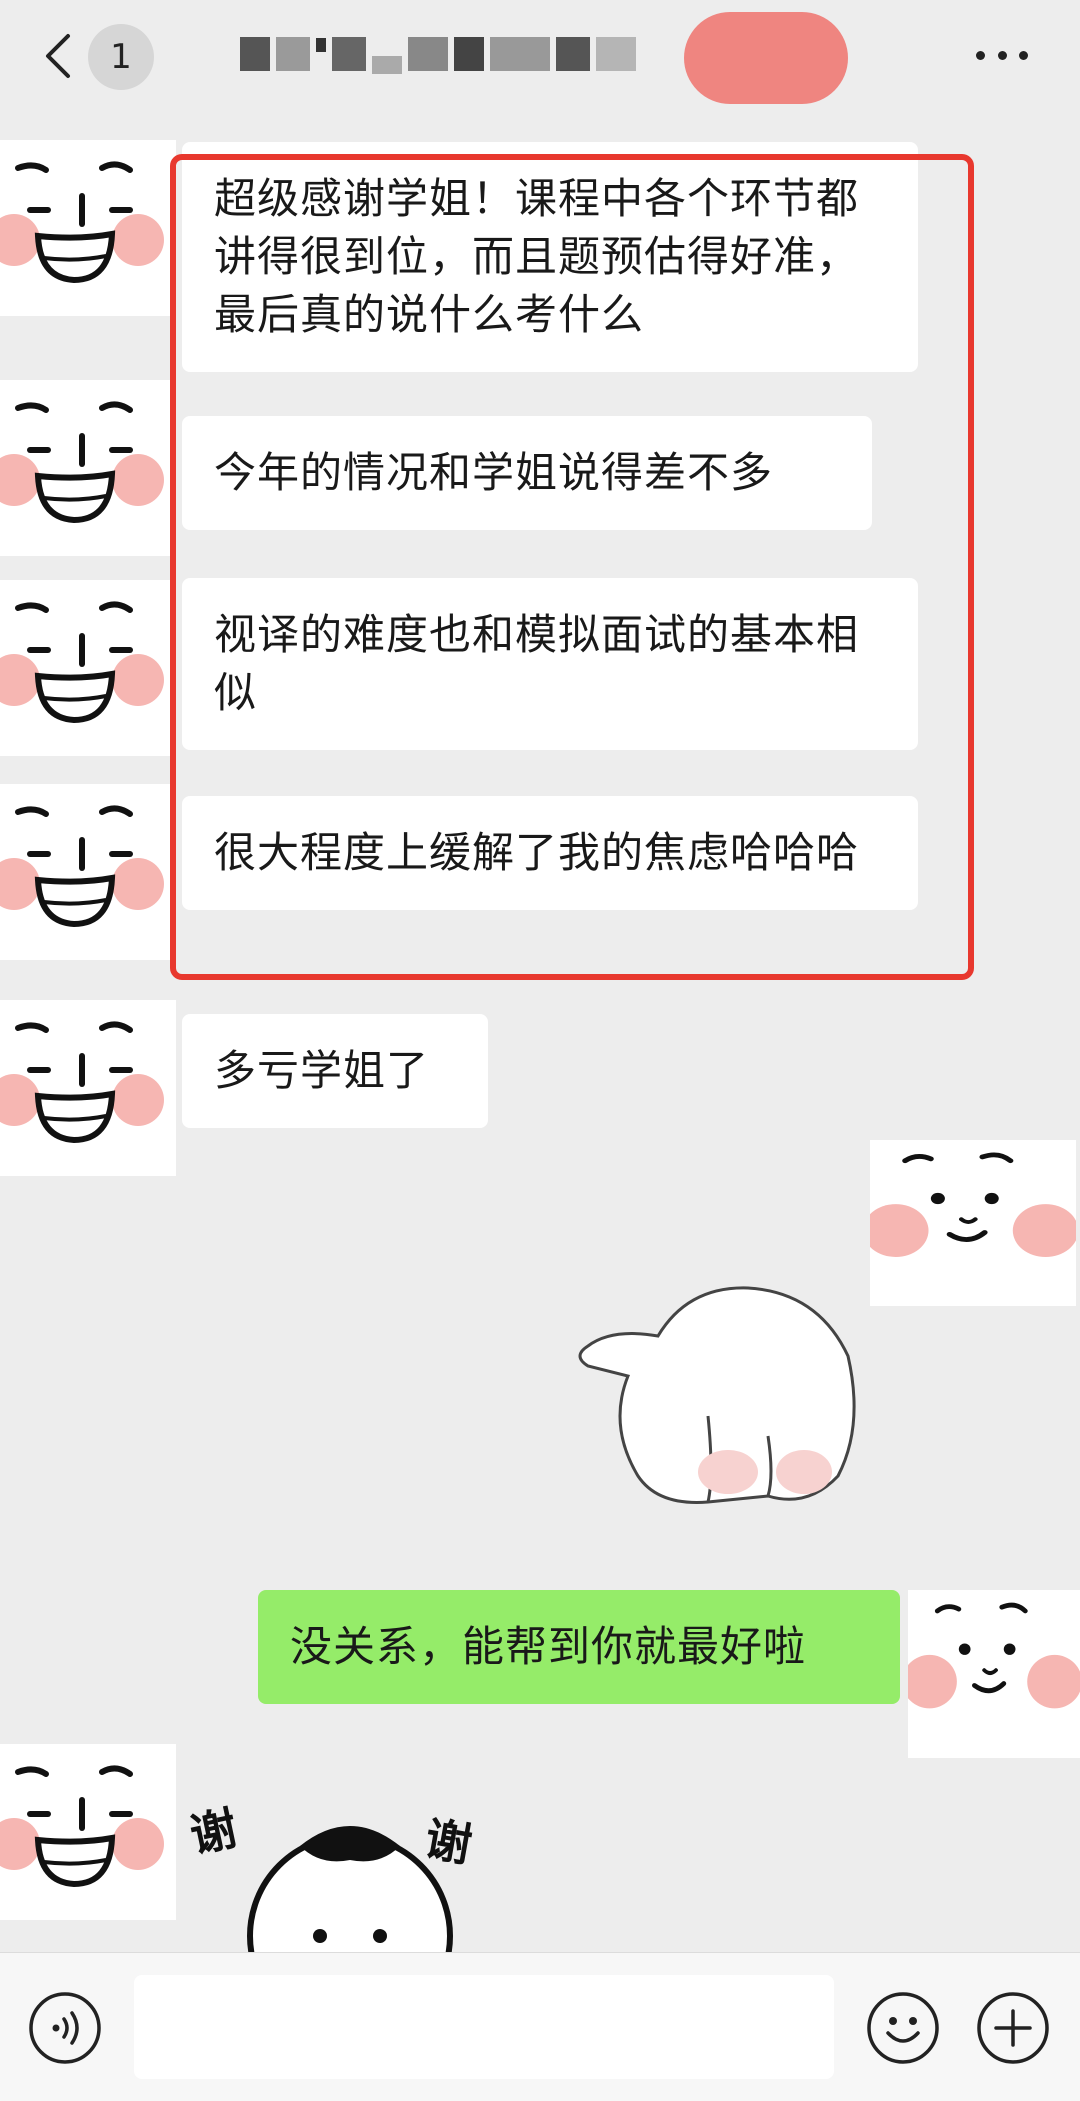 The image size is (1080, 2101). Describe the element at coordinates (455, 54) in the screenshot. I see `chat-title-redacted` at that location.